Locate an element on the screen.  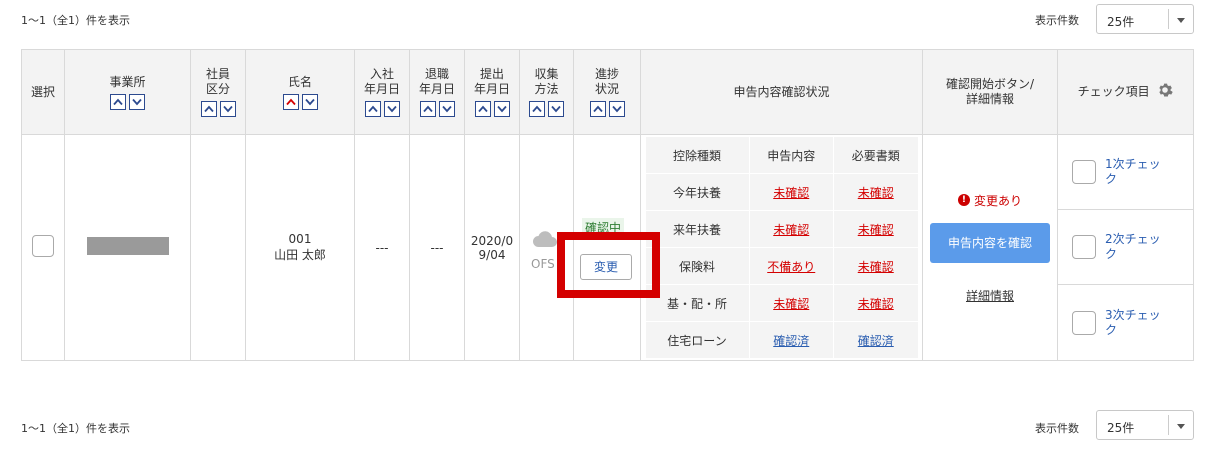
result-count-bottom: 1～1（全1）件を表示 is located at coordinates (75, 428).